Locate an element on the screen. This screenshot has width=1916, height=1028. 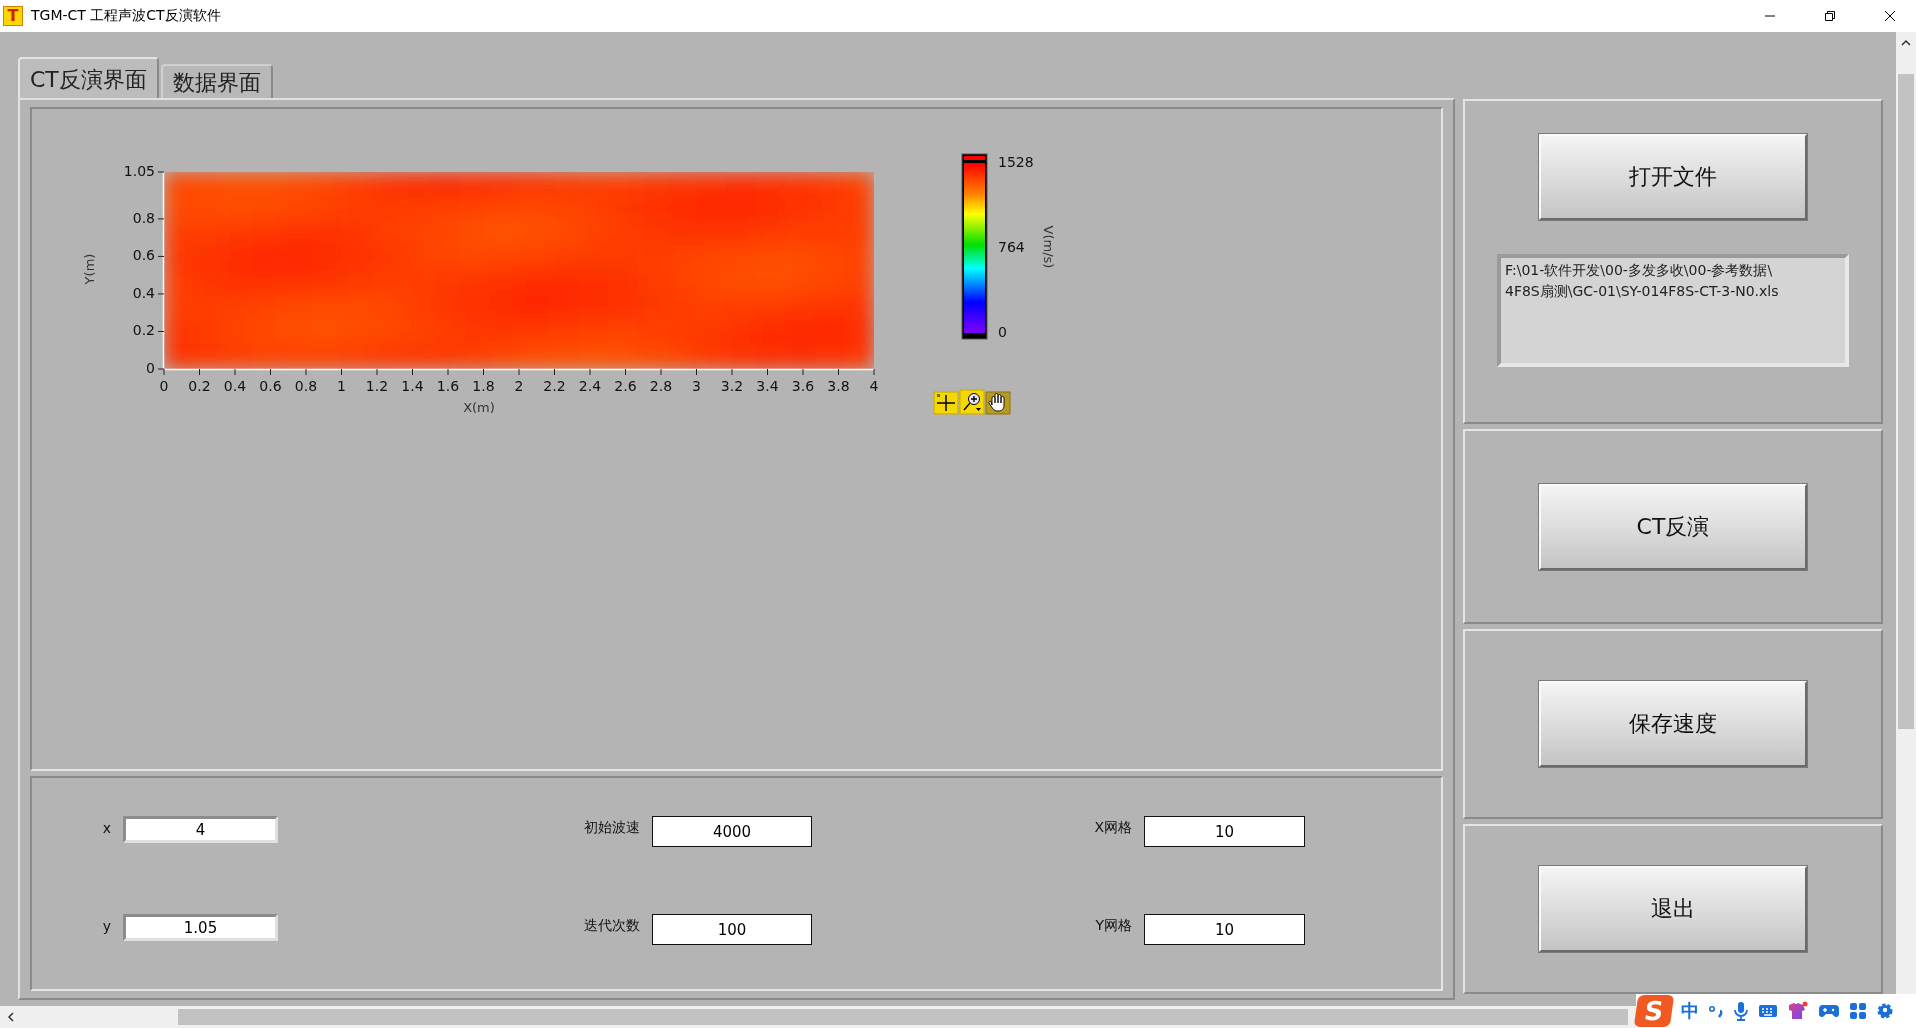
tick-label: 1.05 is located at coordinates (139, 171).